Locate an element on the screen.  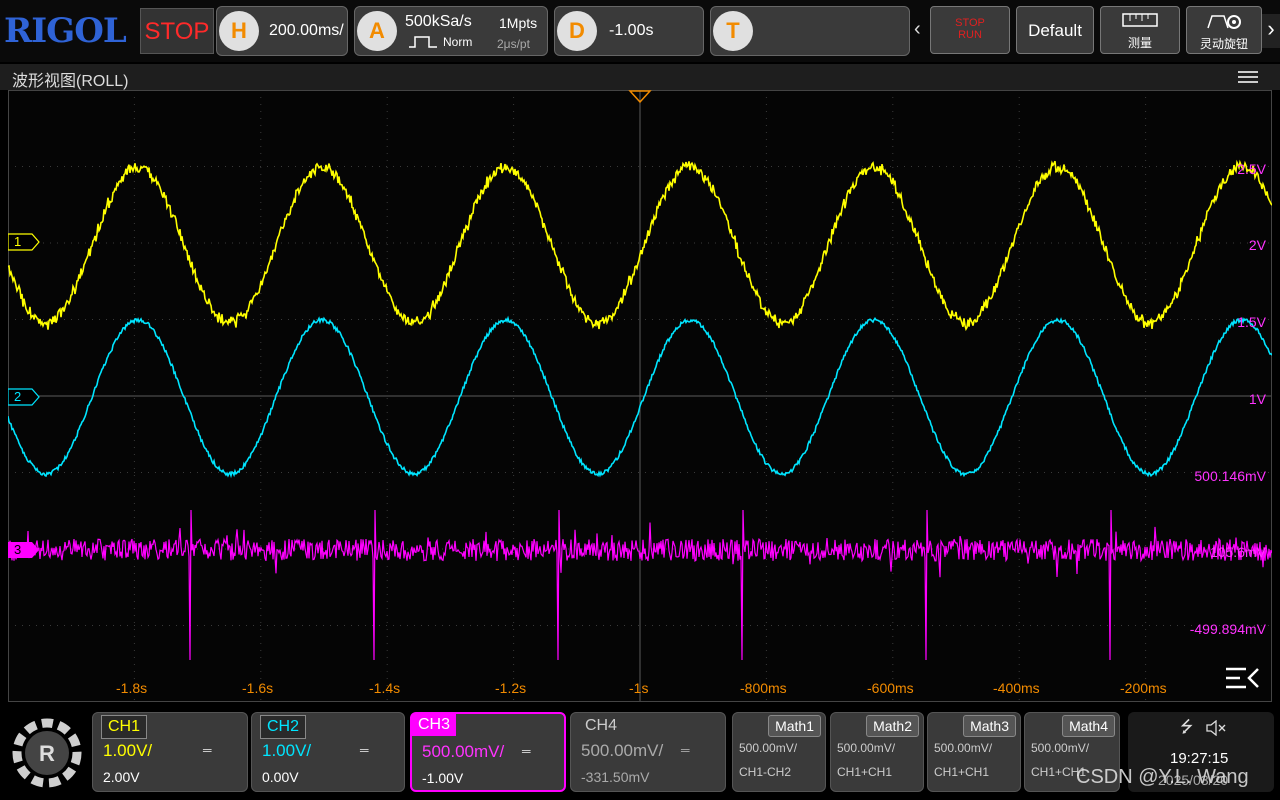
home-gear-button: R is located at coordinates (47, 753).